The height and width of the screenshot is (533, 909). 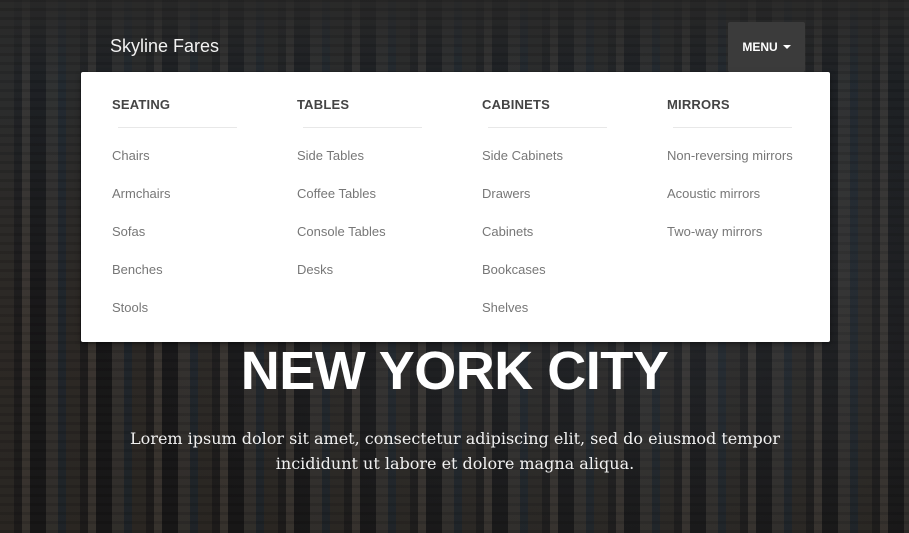 I want to click on menu-item: Non-reversing mirrors, so click(x=730, y=167).